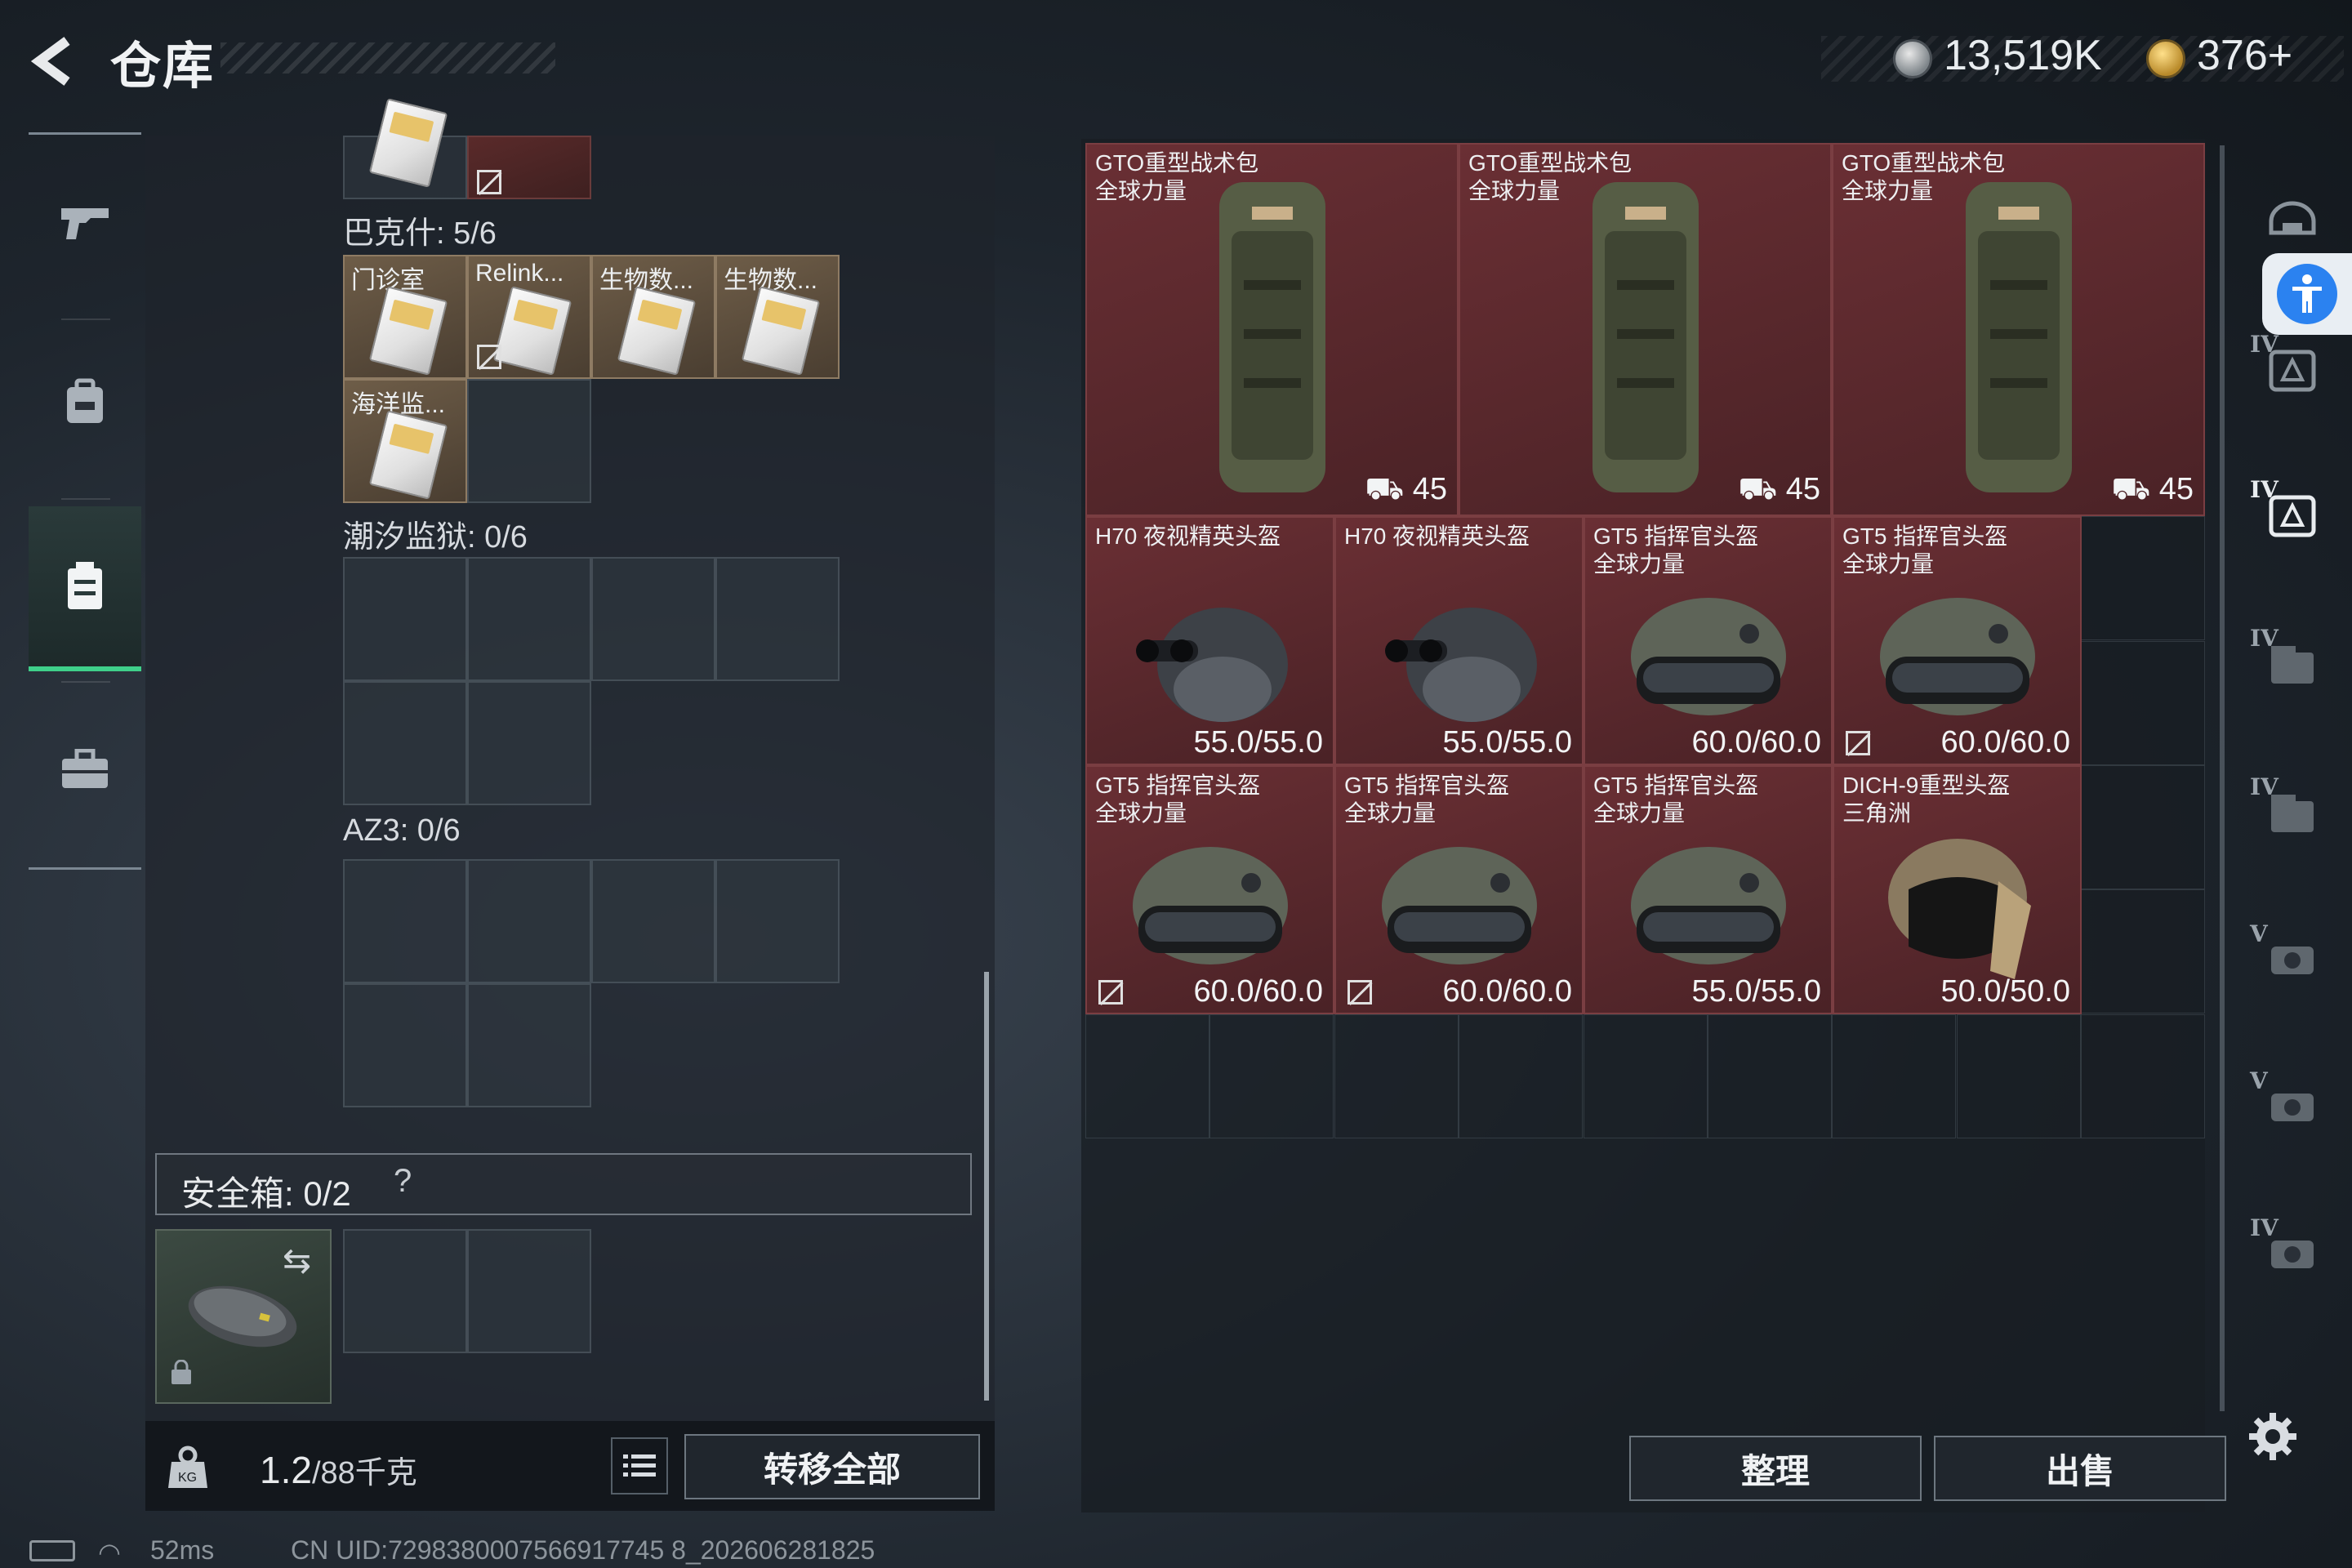  What do you see at coordinates (85, 499) in the screenshot?
I see `nav-sep` at bounding box center [85, 499].